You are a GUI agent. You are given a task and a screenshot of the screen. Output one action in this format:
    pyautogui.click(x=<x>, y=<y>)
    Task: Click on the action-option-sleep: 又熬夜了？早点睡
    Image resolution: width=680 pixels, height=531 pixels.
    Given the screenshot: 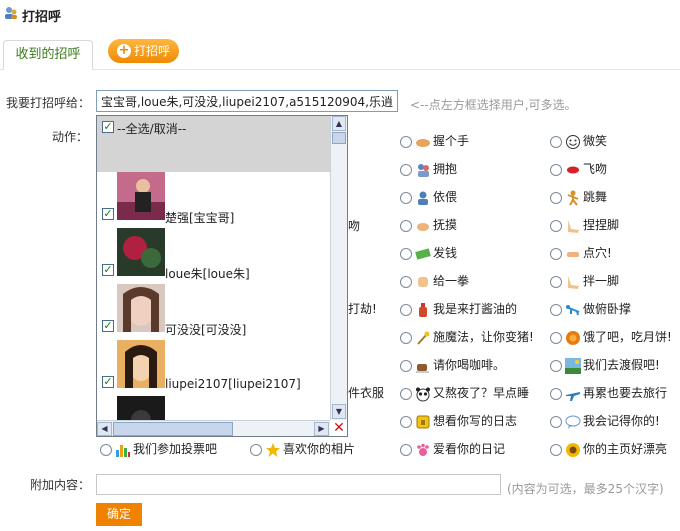 What is the action you would take?
    pyautogui.click(x=464, y=393)
    